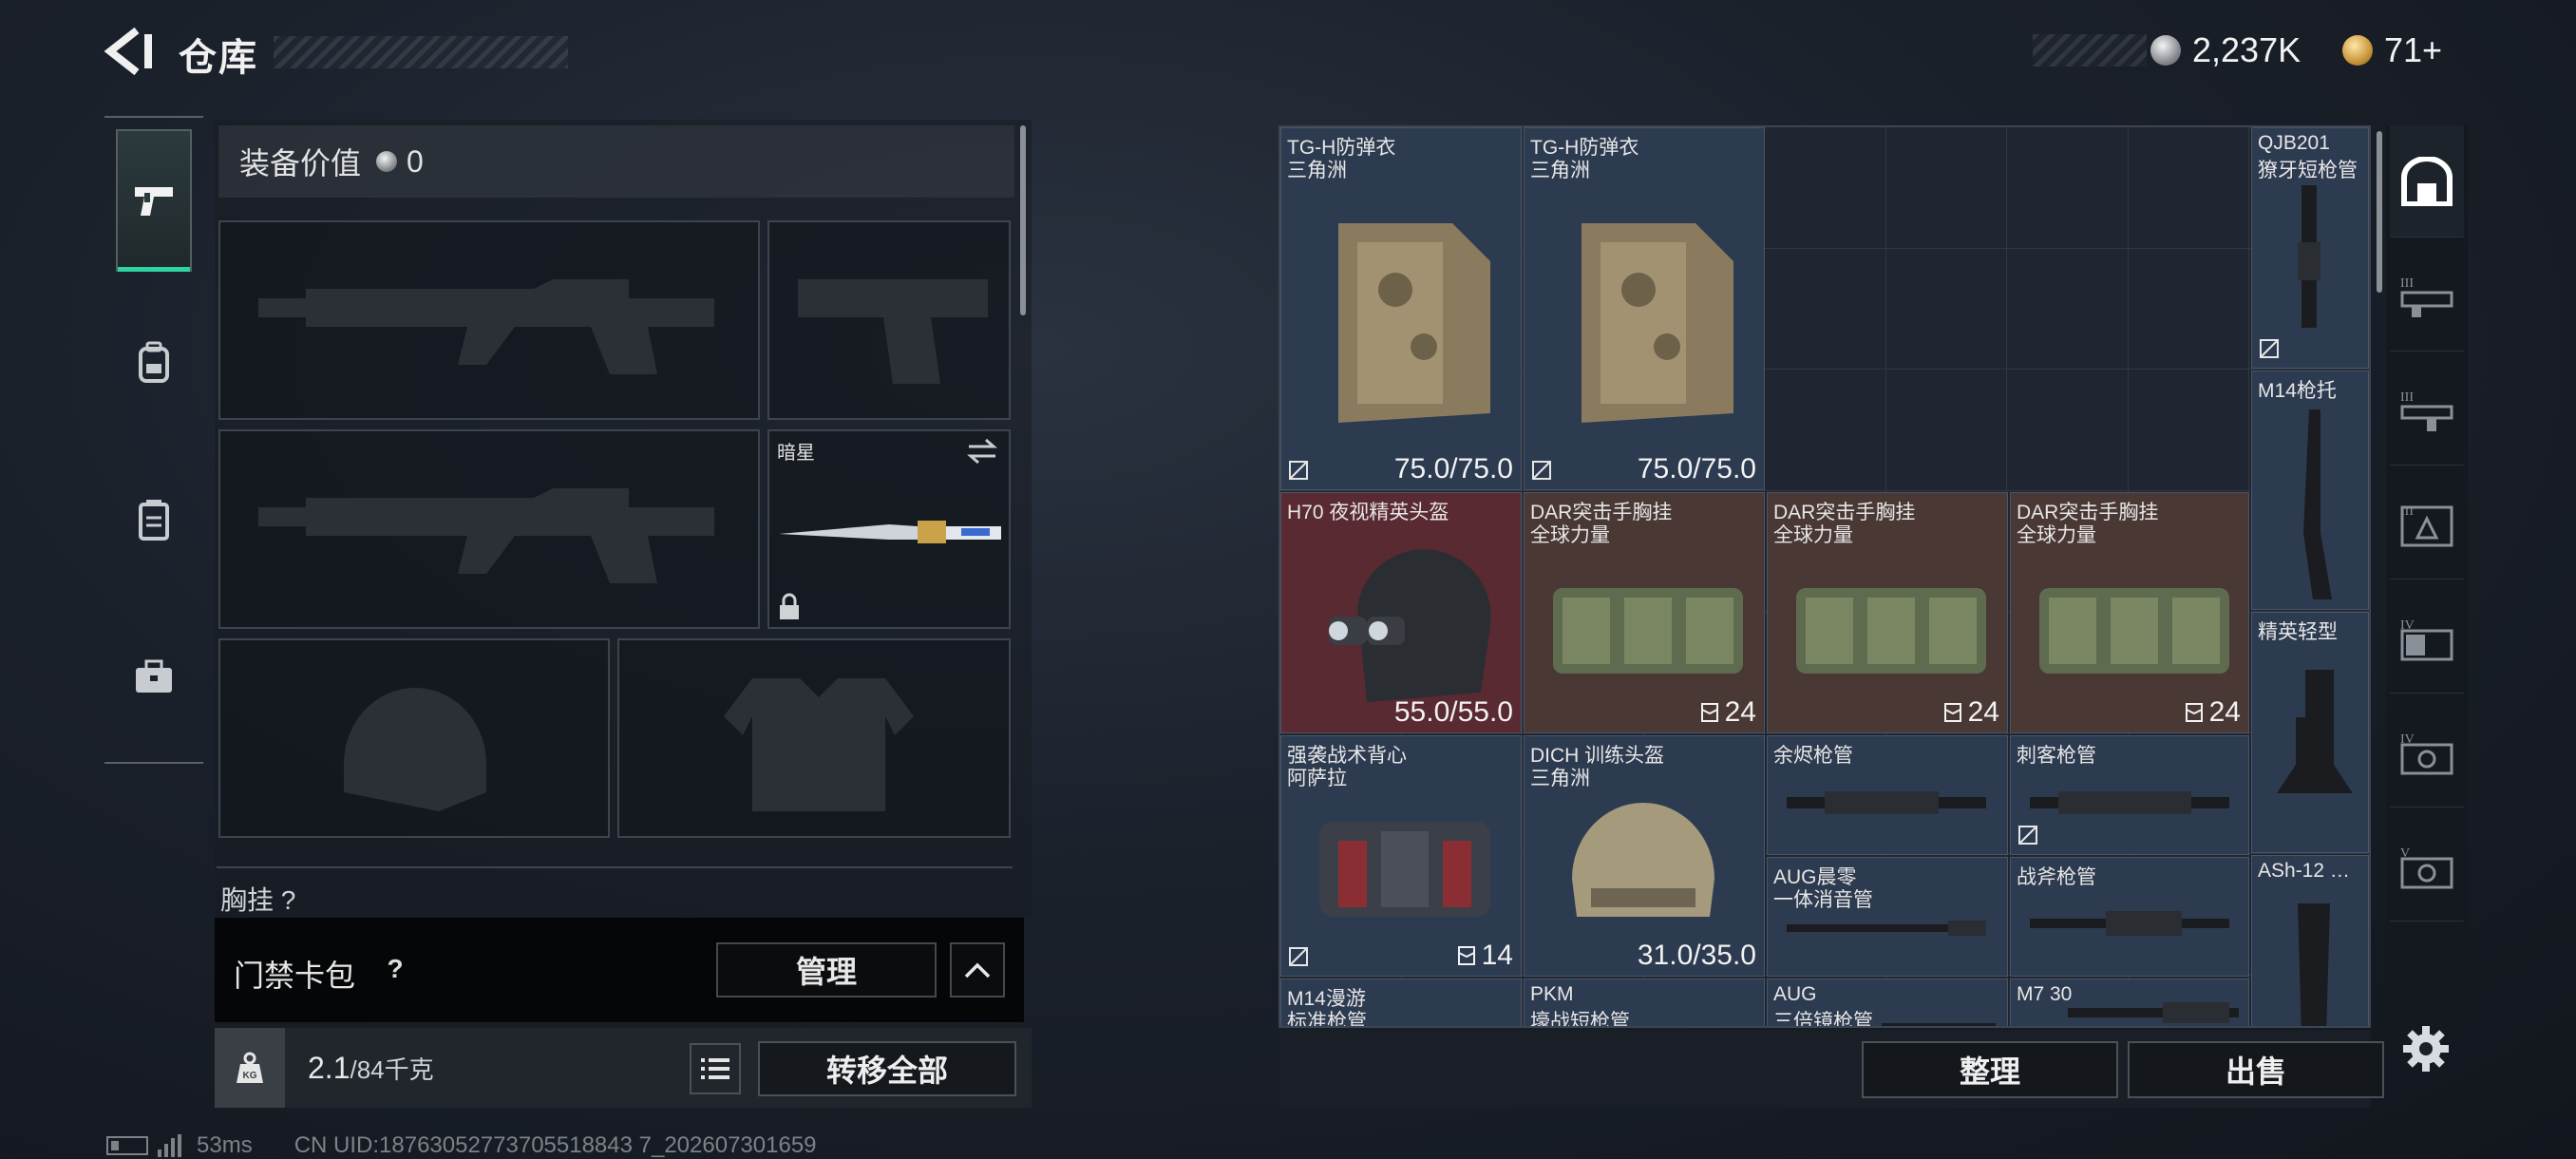 The image size is (2576, 1159). Describe the element at coordinates (2297, 391) in the screenshot. I see `item-name: M14枪托` at that location.